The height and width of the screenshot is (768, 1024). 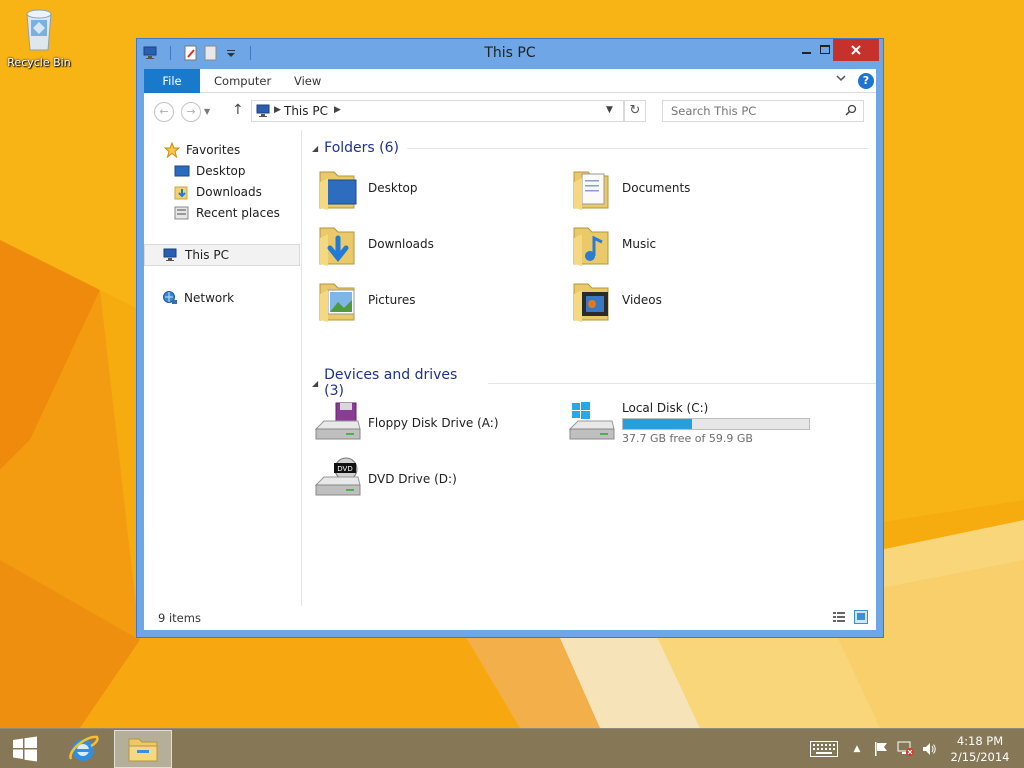 What do you see at coordinates (687, 438) in the screenshot?
I see `drive-local-disk-free: 37.7 GB free of 59.9 GB` at bounding box center [687, 438].